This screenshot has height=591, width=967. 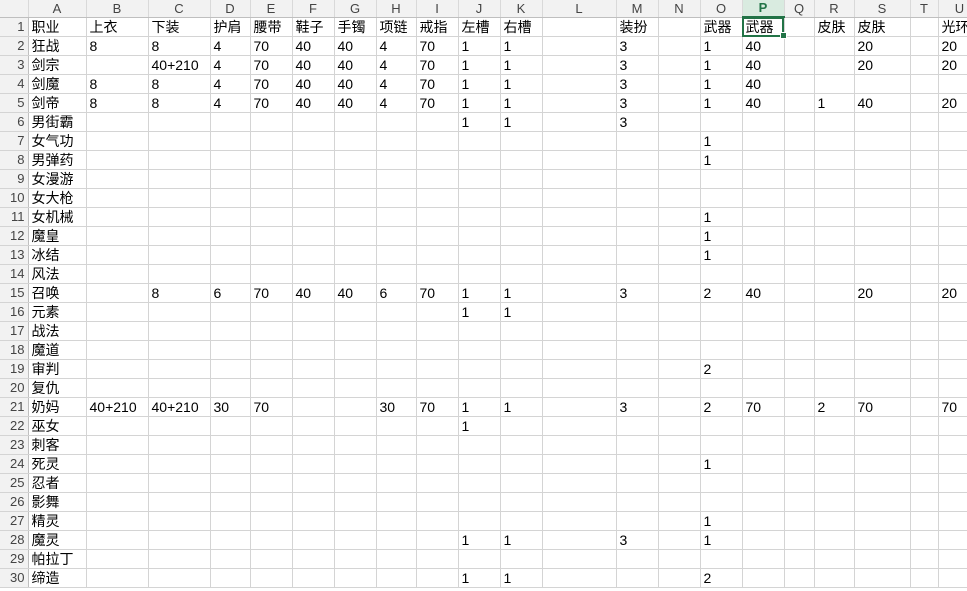 What do you see at coordinates (637, 160) in the screenshot?
I see `cell-m8` at bounding box center [637, 160].